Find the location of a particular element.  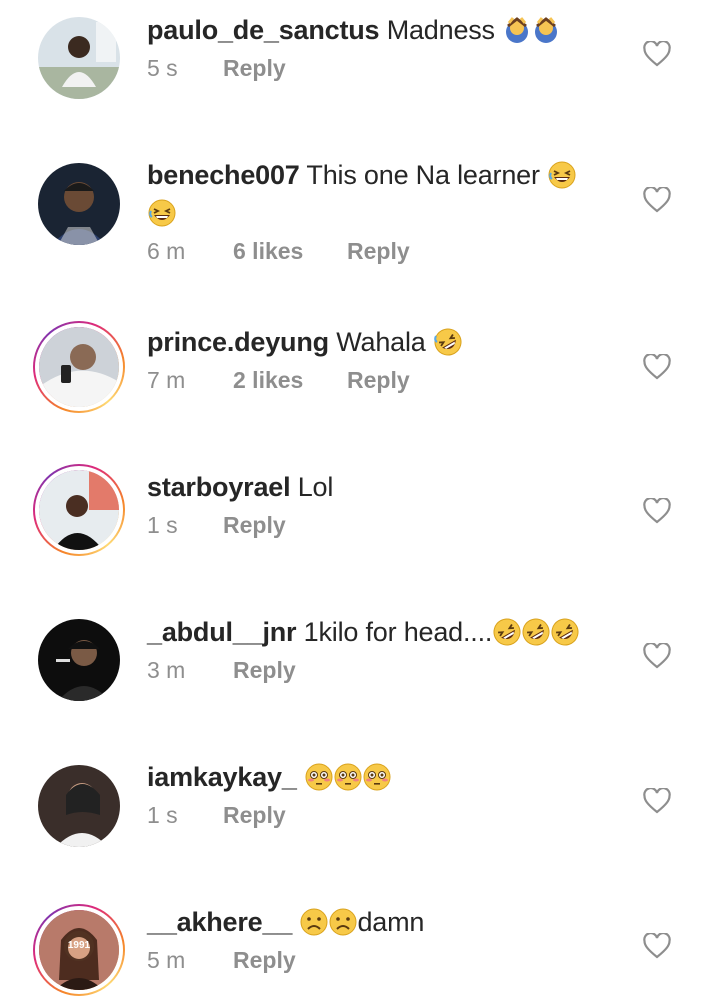

comment-text: __akhere__ damn is located at coordinates (382, 922).